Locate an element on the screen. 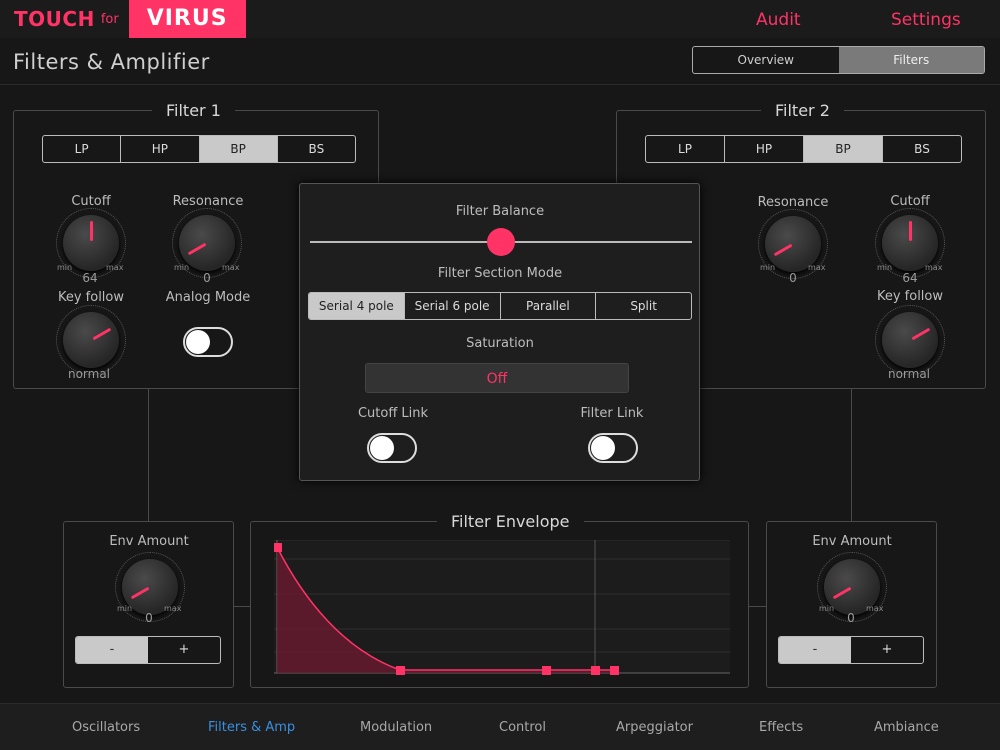  connector-left is located at coordinates (148, 455).